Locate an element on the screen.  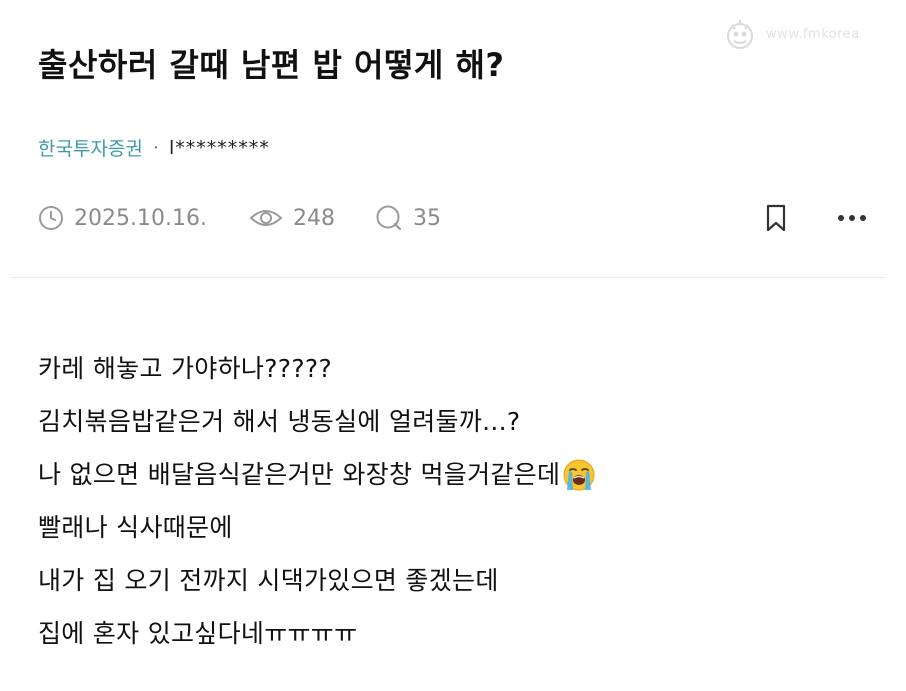
bookmark-icon is located at coordinates (776, 218).